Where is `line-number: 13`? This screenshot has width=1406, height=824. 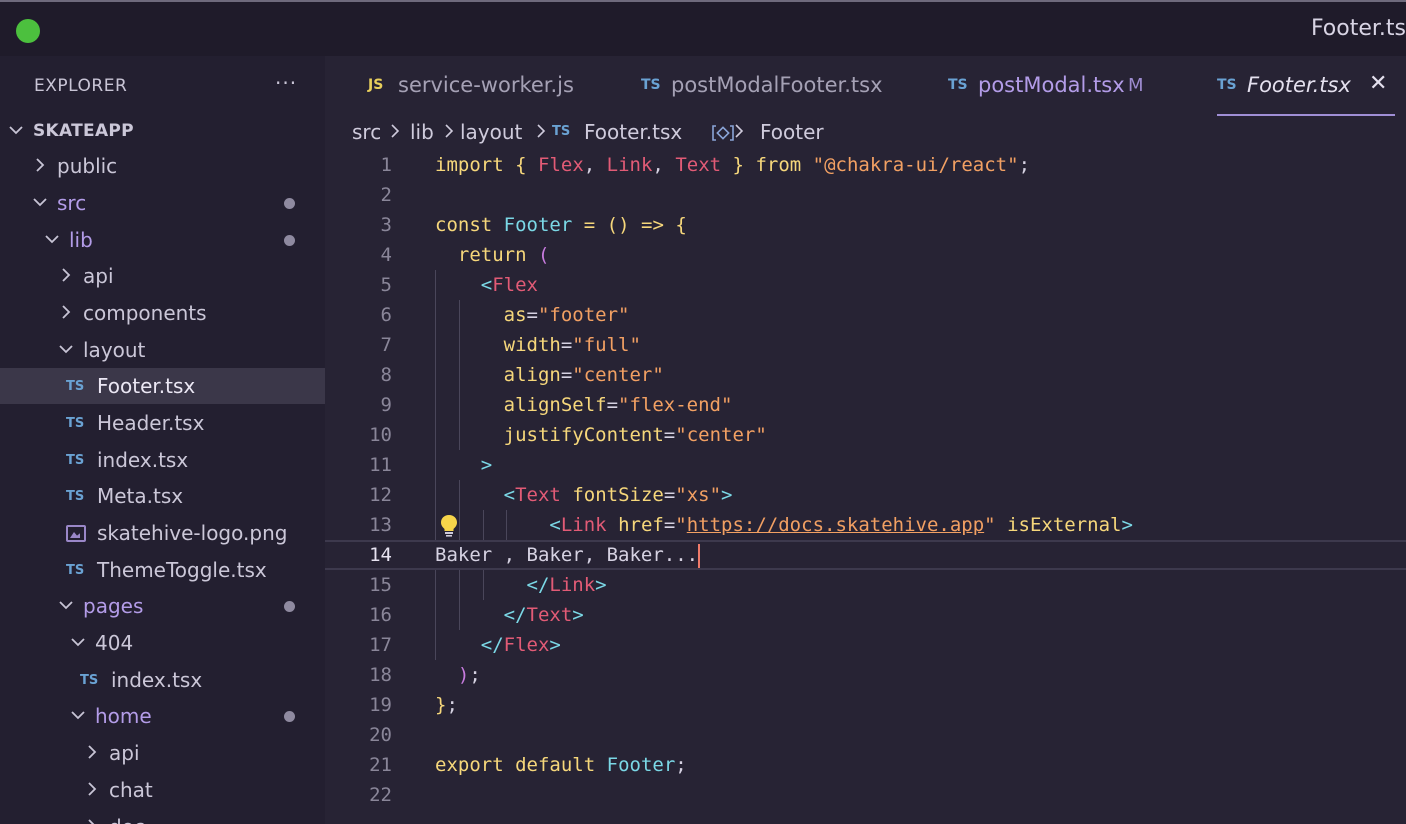
line-number: 13 is located at coordinates (380, 525).